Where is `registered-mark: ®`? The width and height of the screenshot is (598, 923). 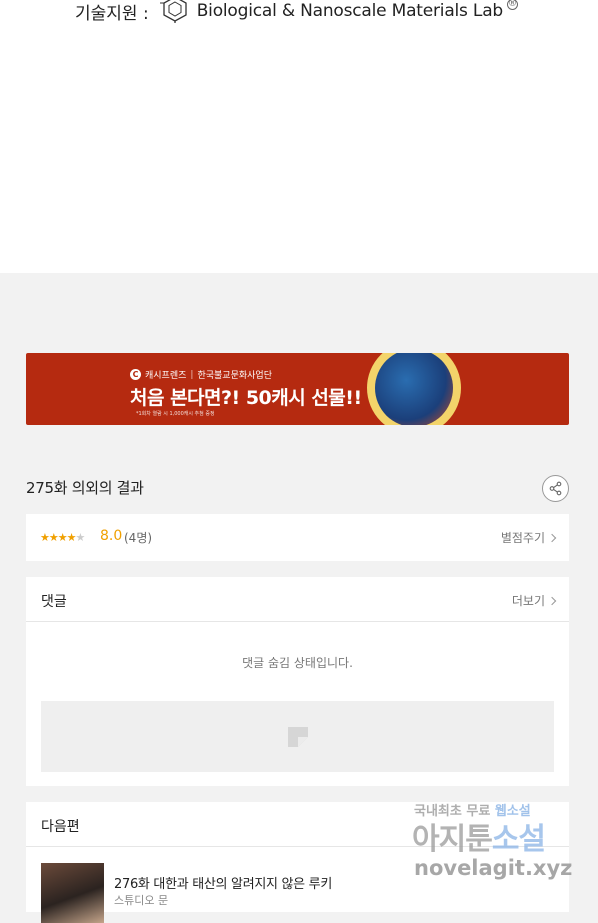 registered-mark: ® is located at coordinates (512, 5).